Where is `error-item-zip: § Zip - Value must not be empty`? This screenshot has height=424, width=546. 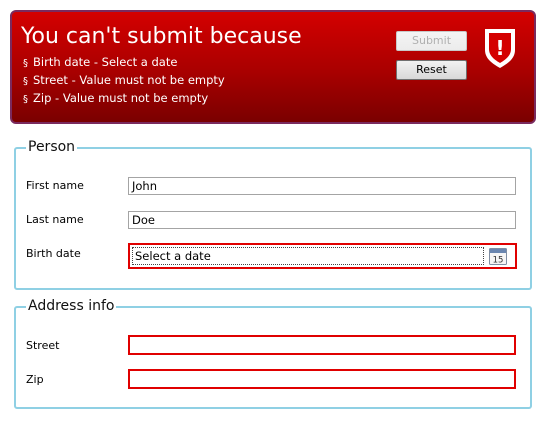
error-item-zip: § Zip - Value must not be empty is located at coordinates (124, 99).